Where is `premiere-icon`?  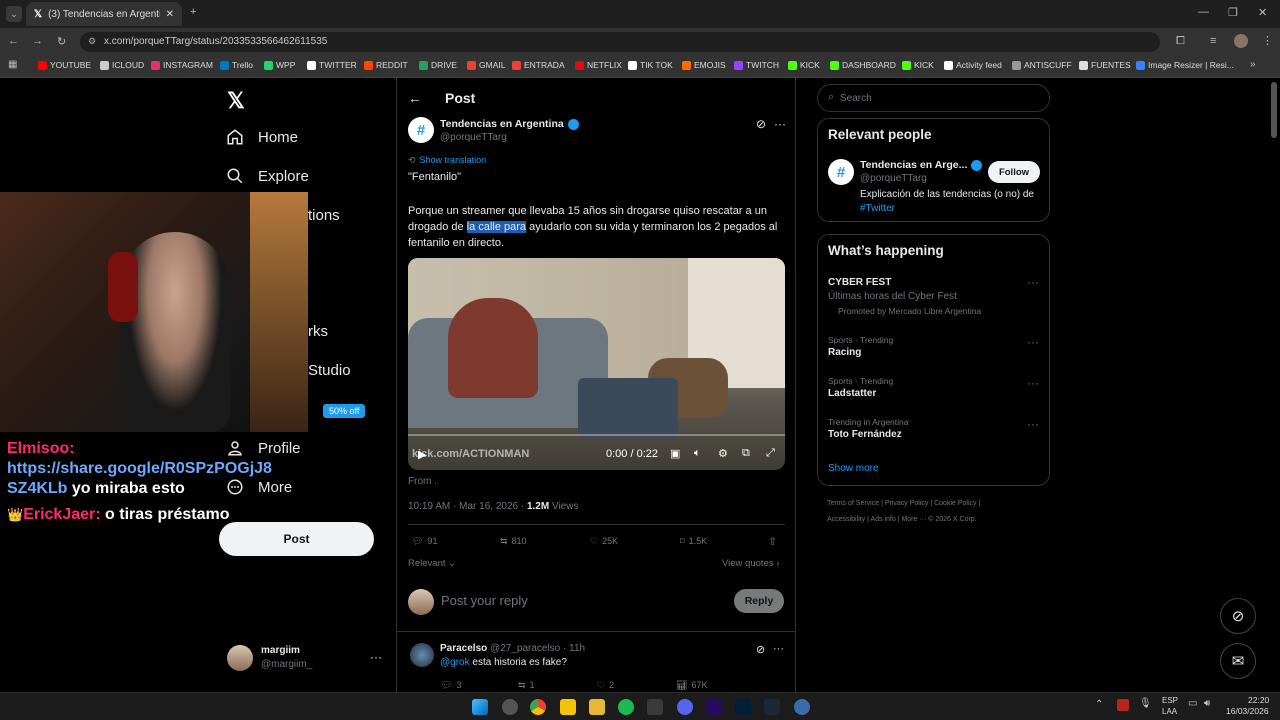 premiere-icon is located at coordinates (714, 707).